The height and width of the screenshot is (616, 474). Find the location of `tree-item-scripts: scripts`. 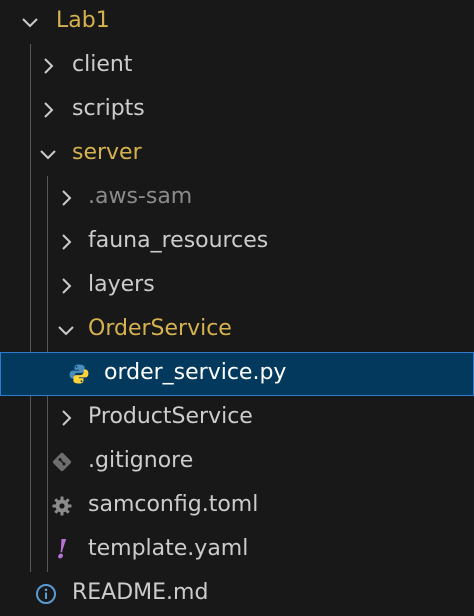

tree-item-scripts: scripts is located at coordinates (237, 110).